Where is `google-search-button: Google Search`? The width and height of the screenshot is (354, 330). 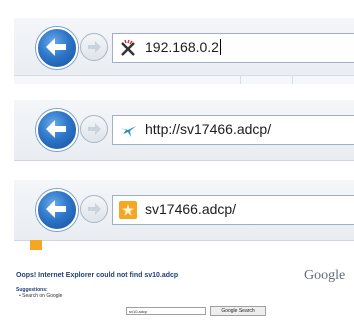 google-search-button: Google Search is located at coordinates (238, 311).